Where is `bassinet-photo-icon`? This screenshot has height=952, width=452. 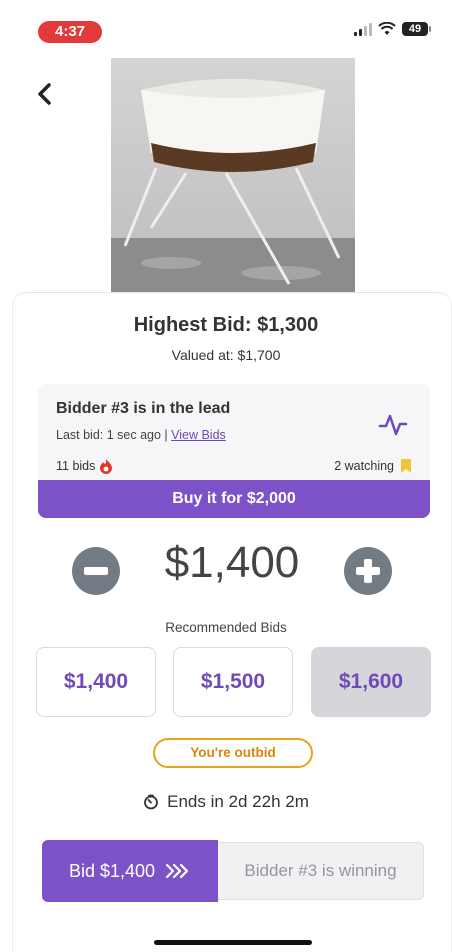 bassinet-photo-icon is located at coordinates (233, 176).